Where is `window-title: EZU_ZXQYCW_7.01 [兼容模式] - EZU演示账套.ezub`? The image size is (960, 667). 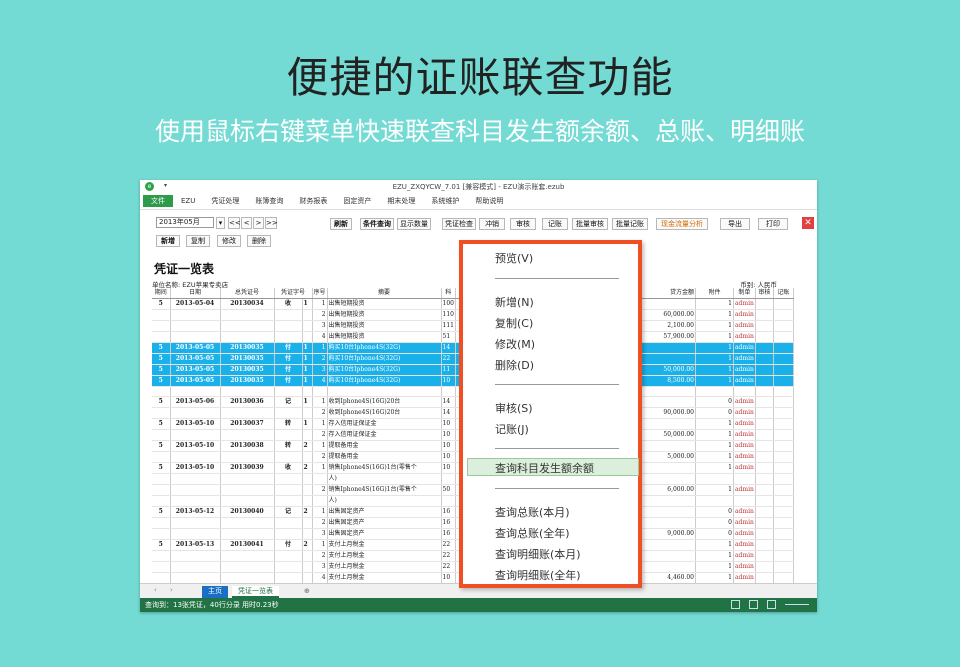
window-title: EZU_ZXQYCW_7.01 [兼容模式] - EZU演示账套.ezub is located at coordinates (478, 187).